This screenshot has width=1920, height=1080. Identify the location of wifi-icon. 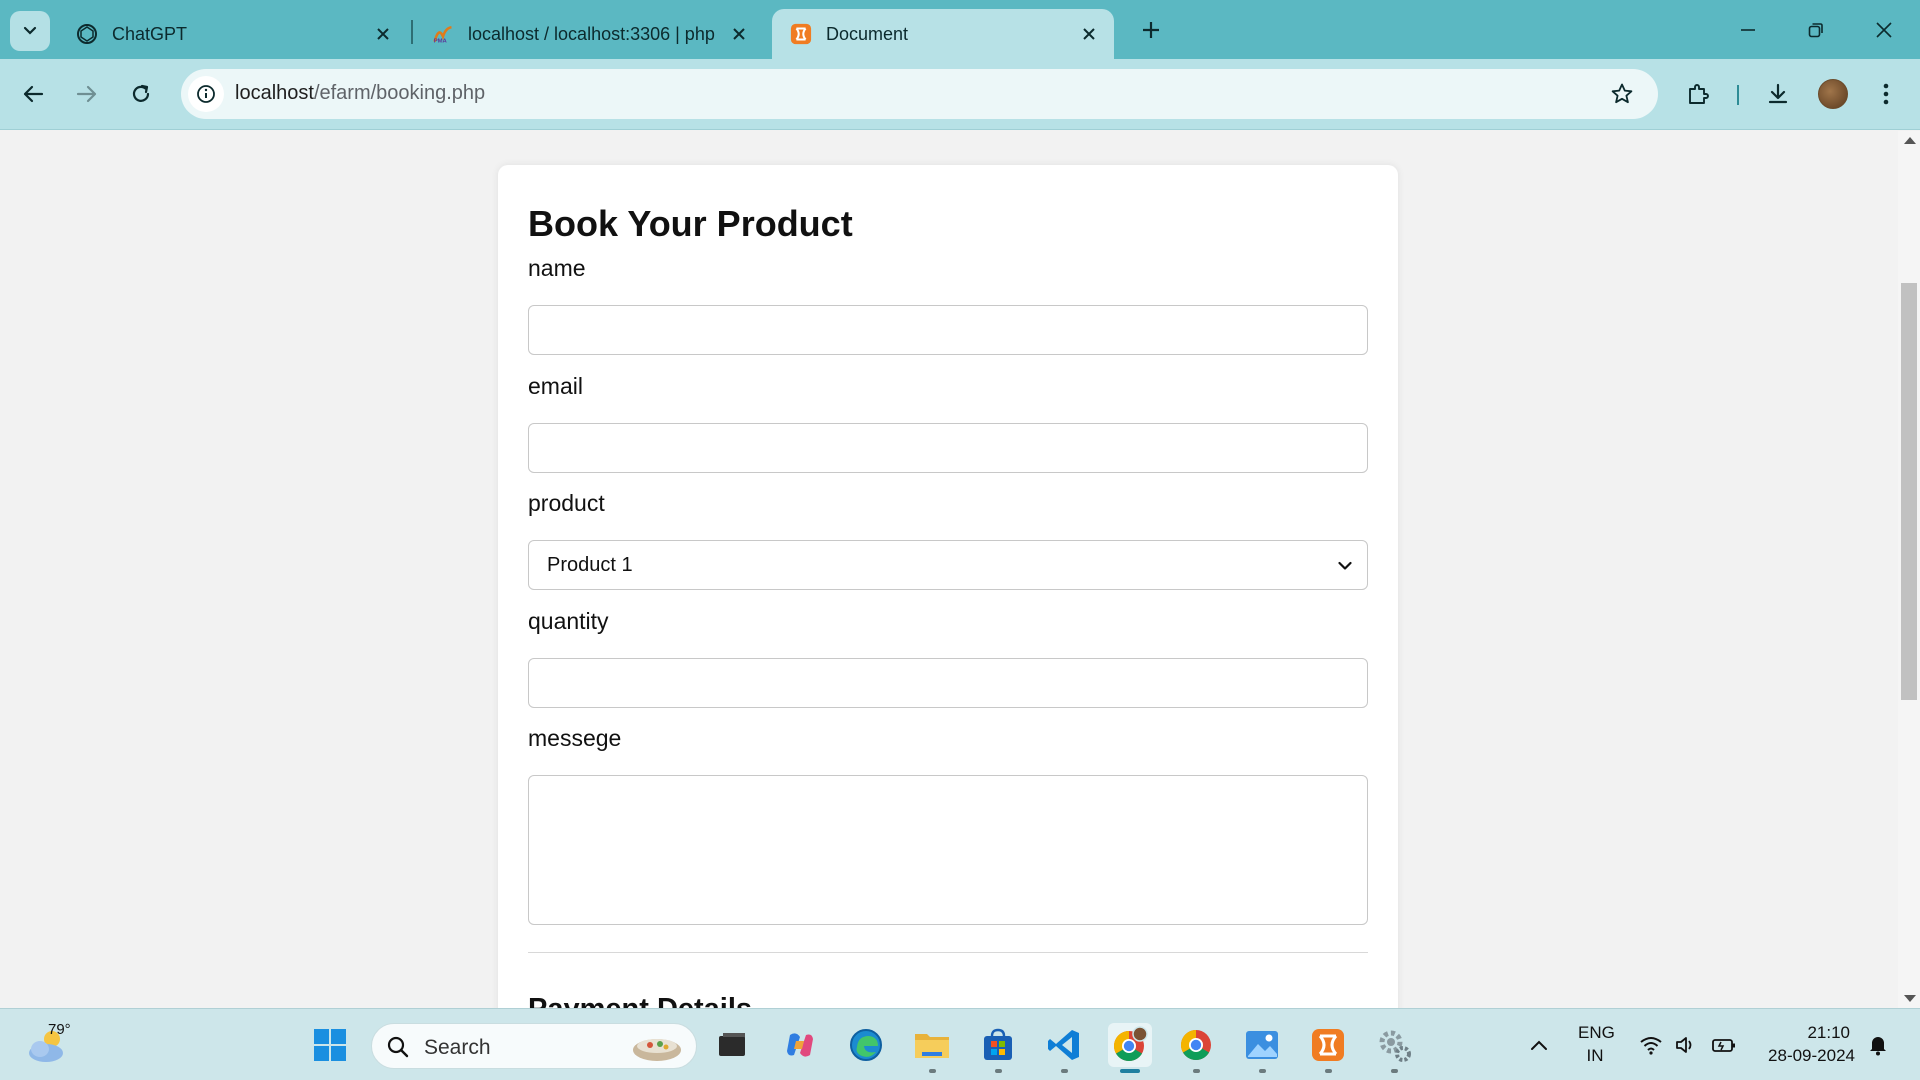
(1651, 1045).